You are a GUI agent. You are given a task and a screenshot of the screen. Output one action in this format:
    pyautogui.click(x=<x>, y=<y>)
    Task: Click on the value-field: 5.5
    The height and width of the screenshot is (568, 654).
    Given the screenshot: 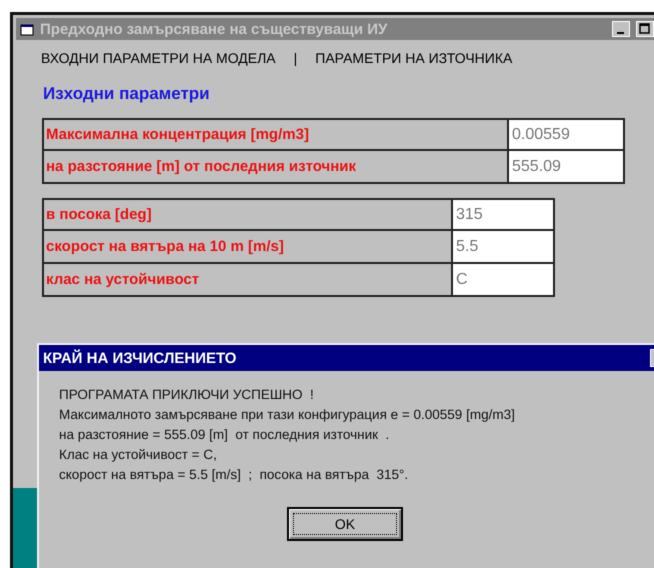 What is the action you would take?
    pyautogui.click(x=504, y=247)
    